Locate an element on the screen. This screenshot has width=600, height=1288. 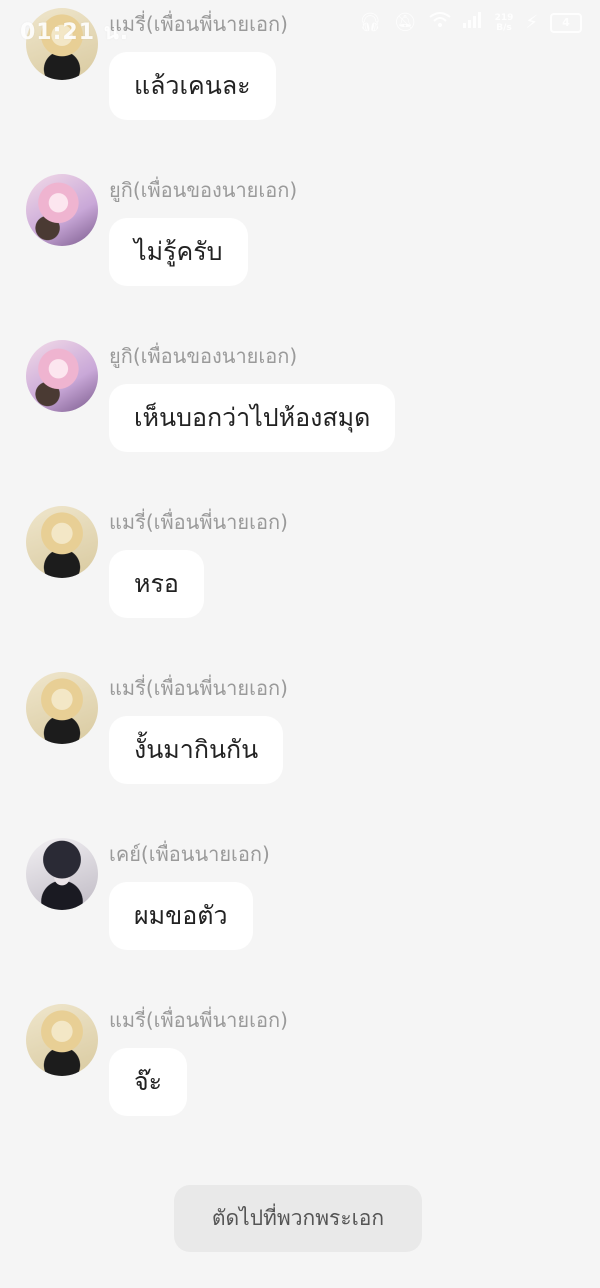
status-icons: 🎧︎ 🔕︎ 219 B/s ⚡︎ 4 is located at coordinates (470, 22).